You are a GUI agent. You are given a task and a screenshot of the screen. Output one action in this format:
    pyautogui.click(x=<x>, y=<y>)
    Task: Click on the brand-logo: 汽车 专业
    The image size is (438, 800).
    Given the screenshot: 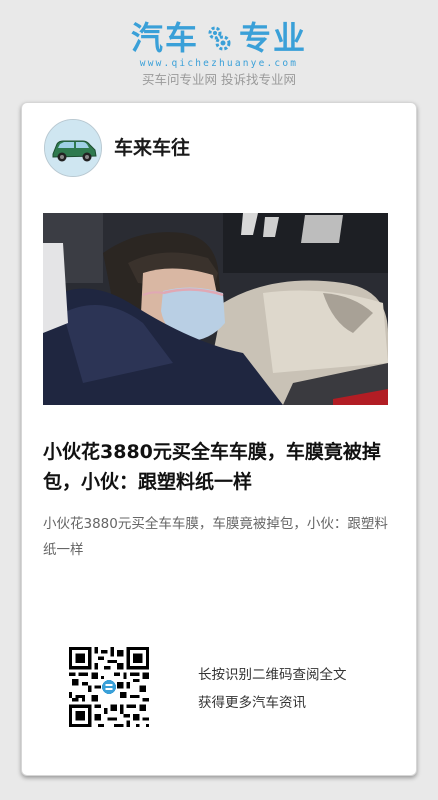 What is the action you would take?
    pyautogui.click(x=219, y=38)
    